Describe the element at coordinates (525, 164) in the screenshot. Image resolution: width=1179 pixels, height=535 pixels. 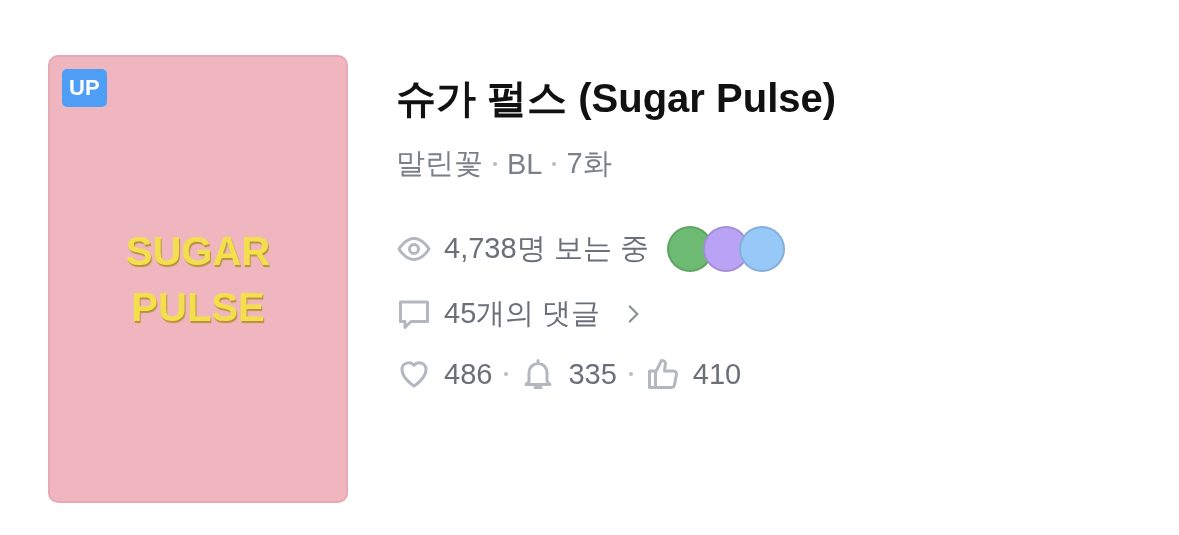
I see `meta-text: BL` at that location.